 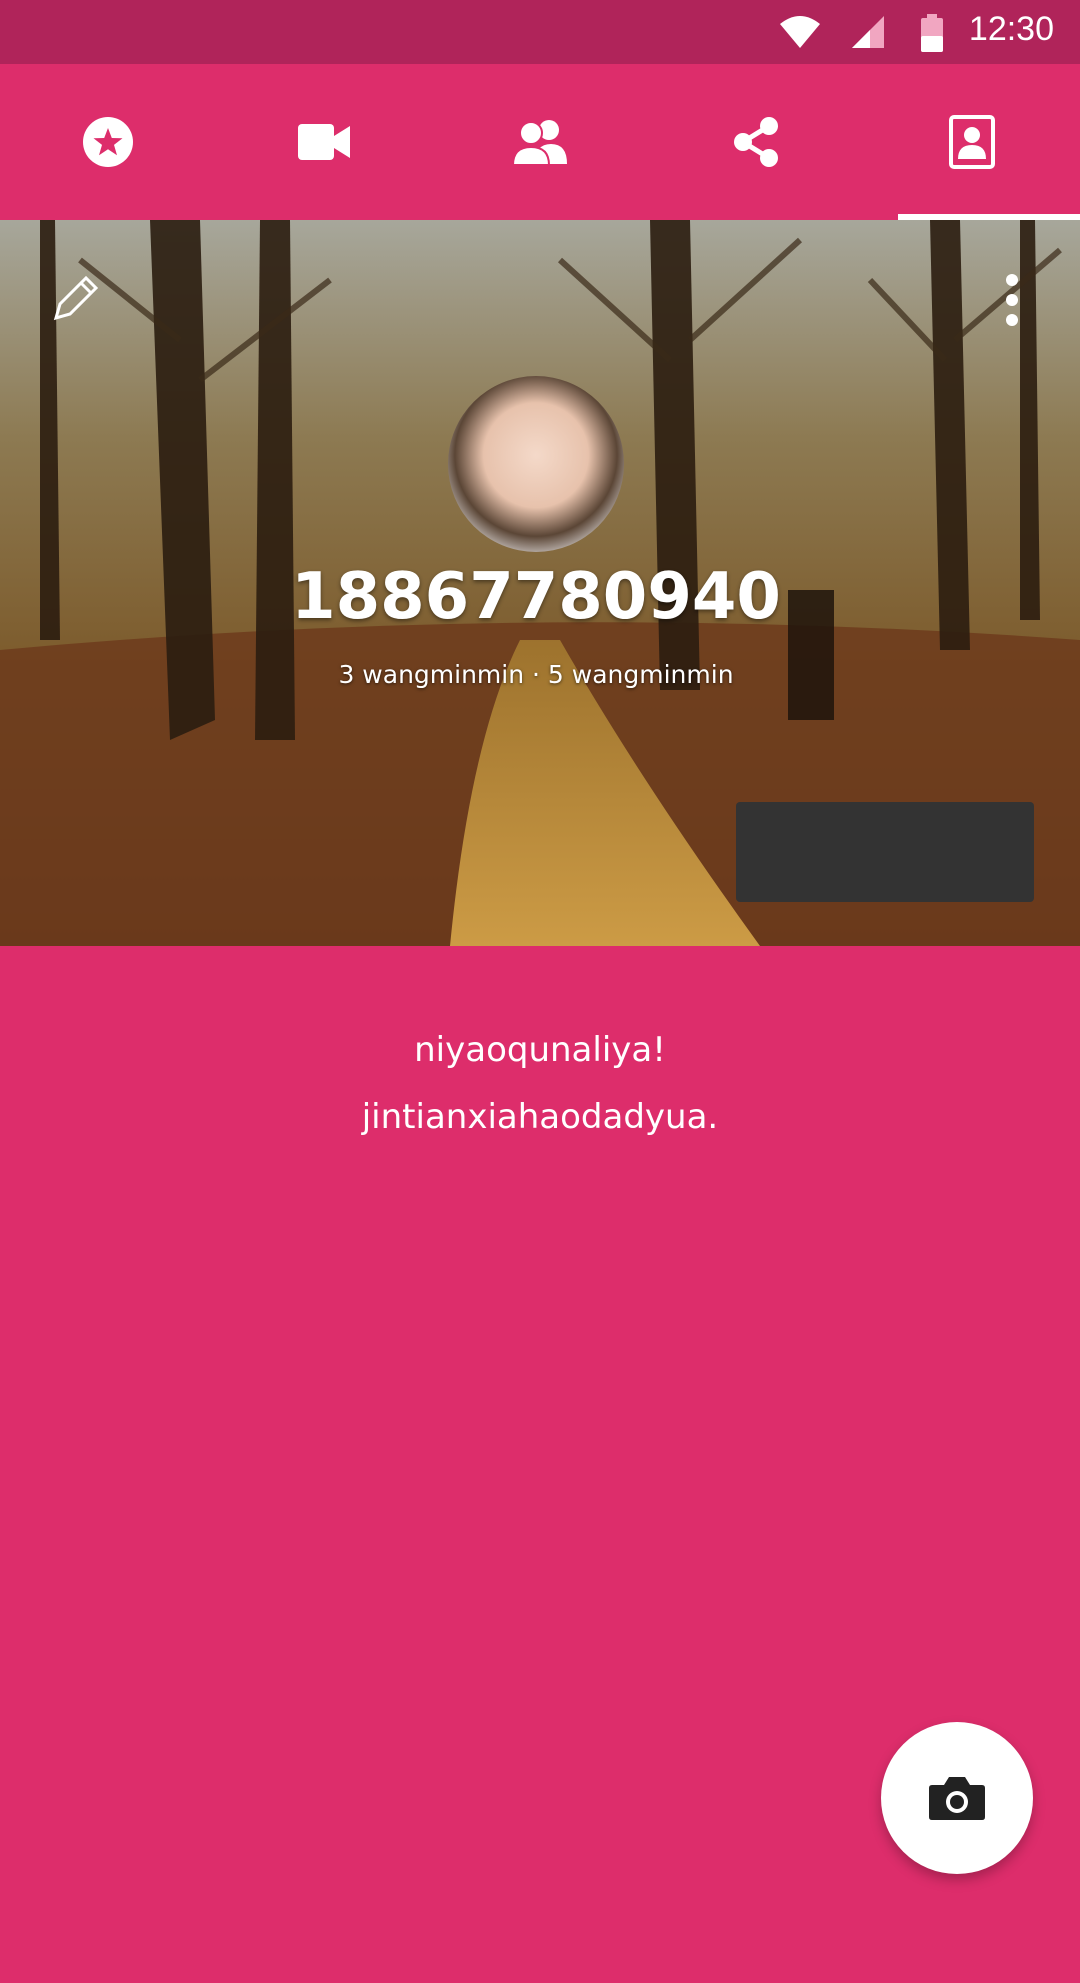 I want to click on tab-bar, so click(x=540, y=142).